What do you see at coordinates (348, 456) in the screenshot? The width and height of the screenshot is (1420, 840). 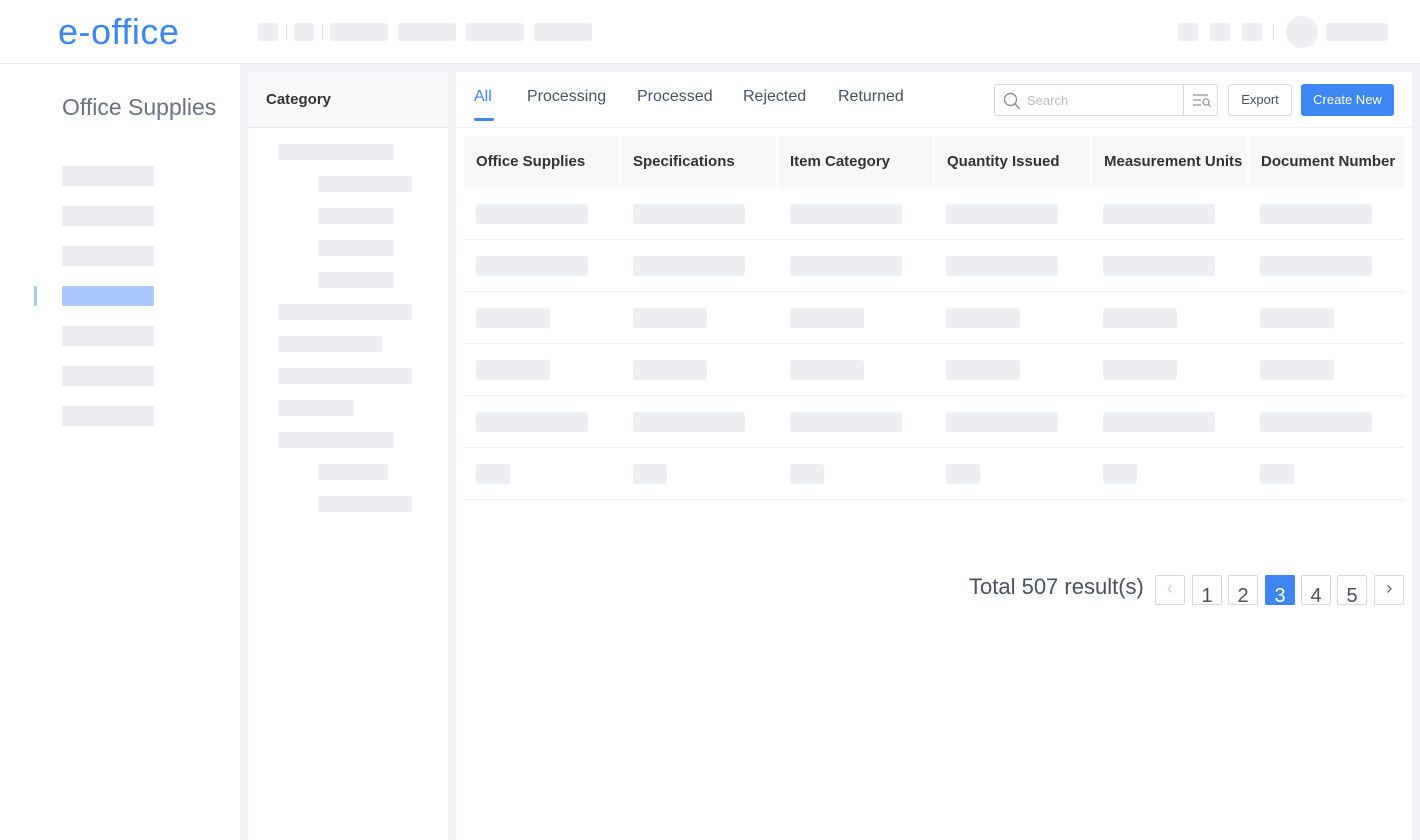 I see `category-panel: Category` at bounding box center [348, 456].